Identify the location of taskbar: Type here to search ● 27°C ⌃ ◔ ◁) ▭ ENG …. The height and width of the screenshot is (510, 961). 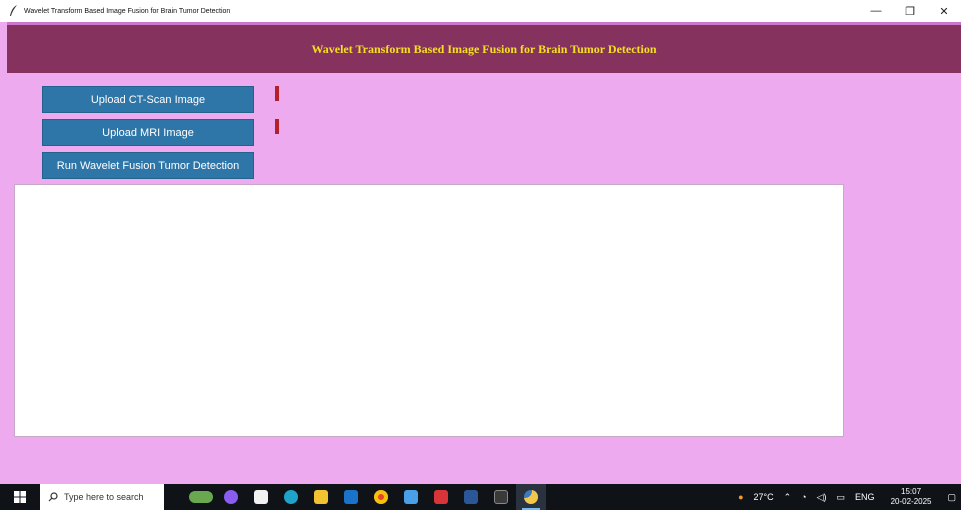
(480, 497).